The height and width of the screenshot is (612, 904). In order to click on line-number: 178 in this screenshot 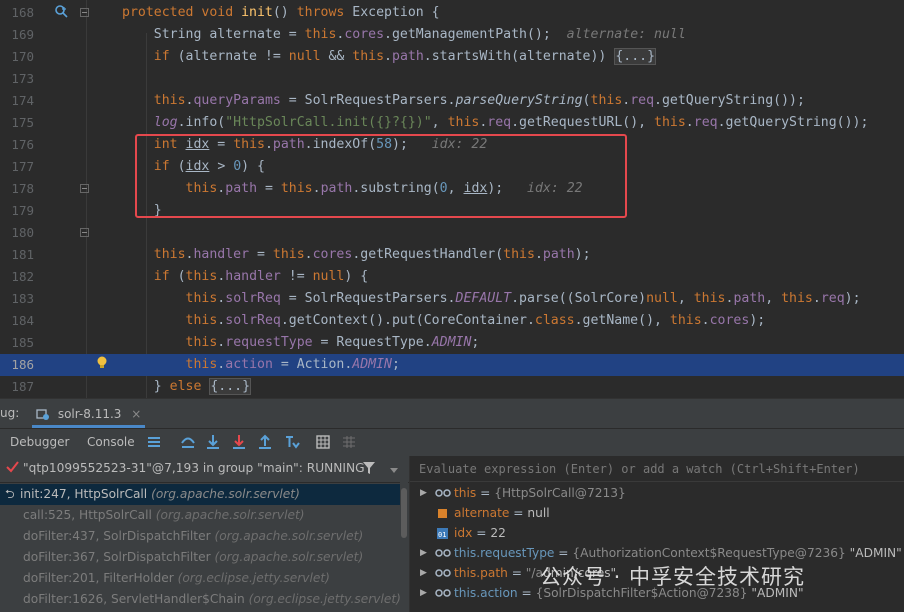, I will do `click(17, 189)`.